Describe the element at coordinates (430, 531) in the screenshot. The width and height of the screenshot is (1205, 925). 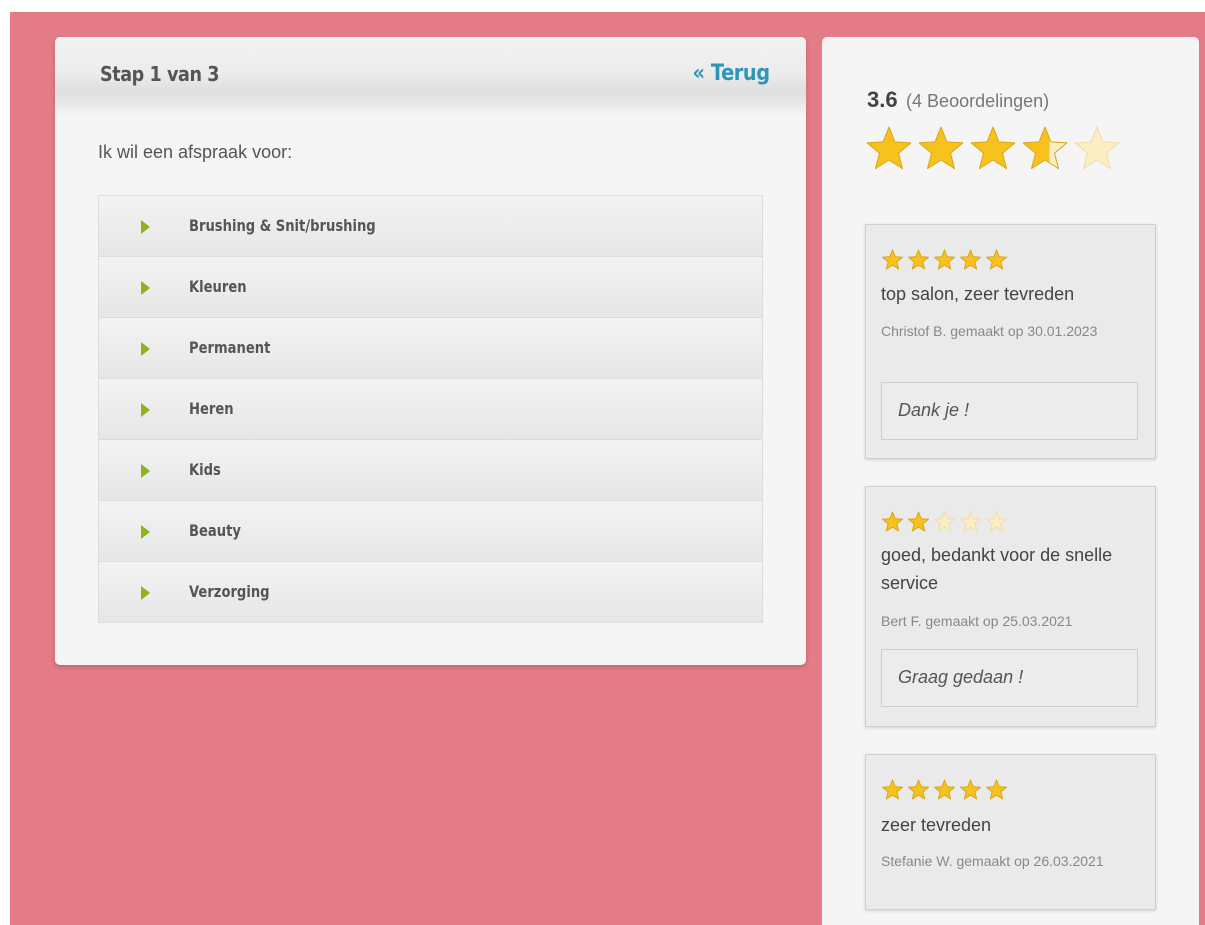
I see `service-item-beauty: Beauty` at that location.